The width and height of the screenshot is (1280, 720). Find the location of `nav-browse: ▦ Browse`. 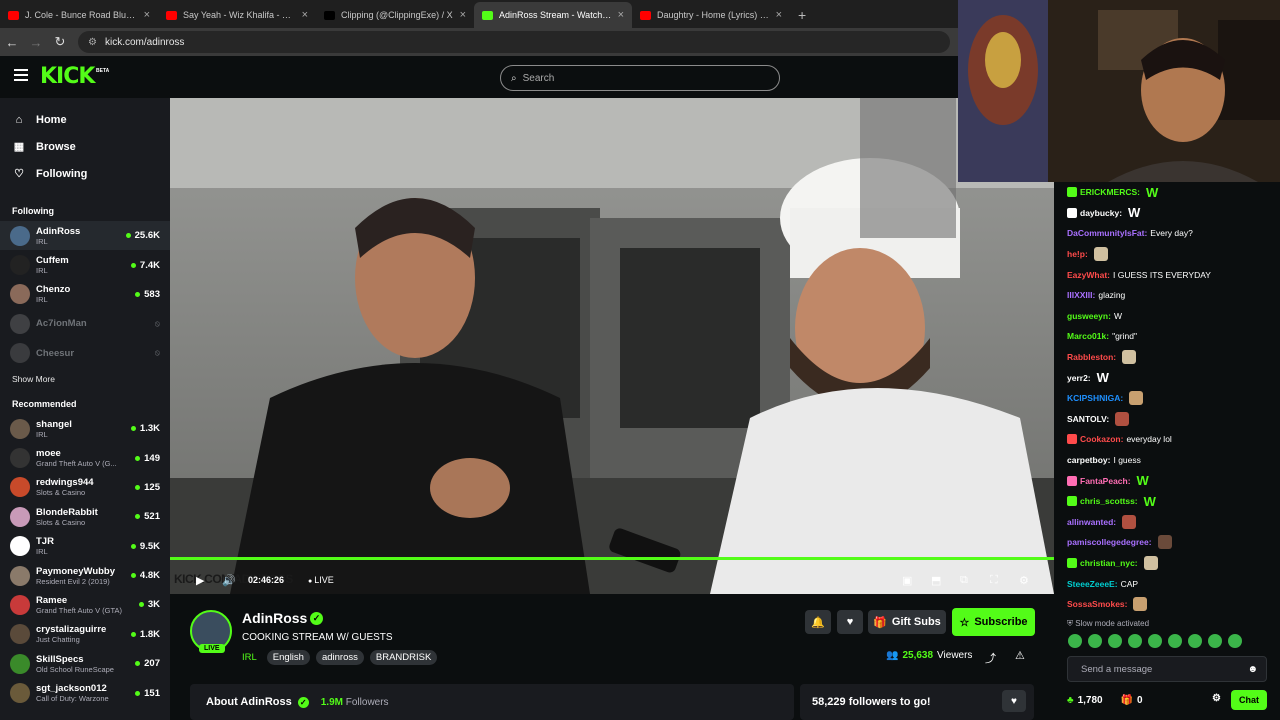

nav-browse: ▦ Browse is located at coordinates (85, 146).